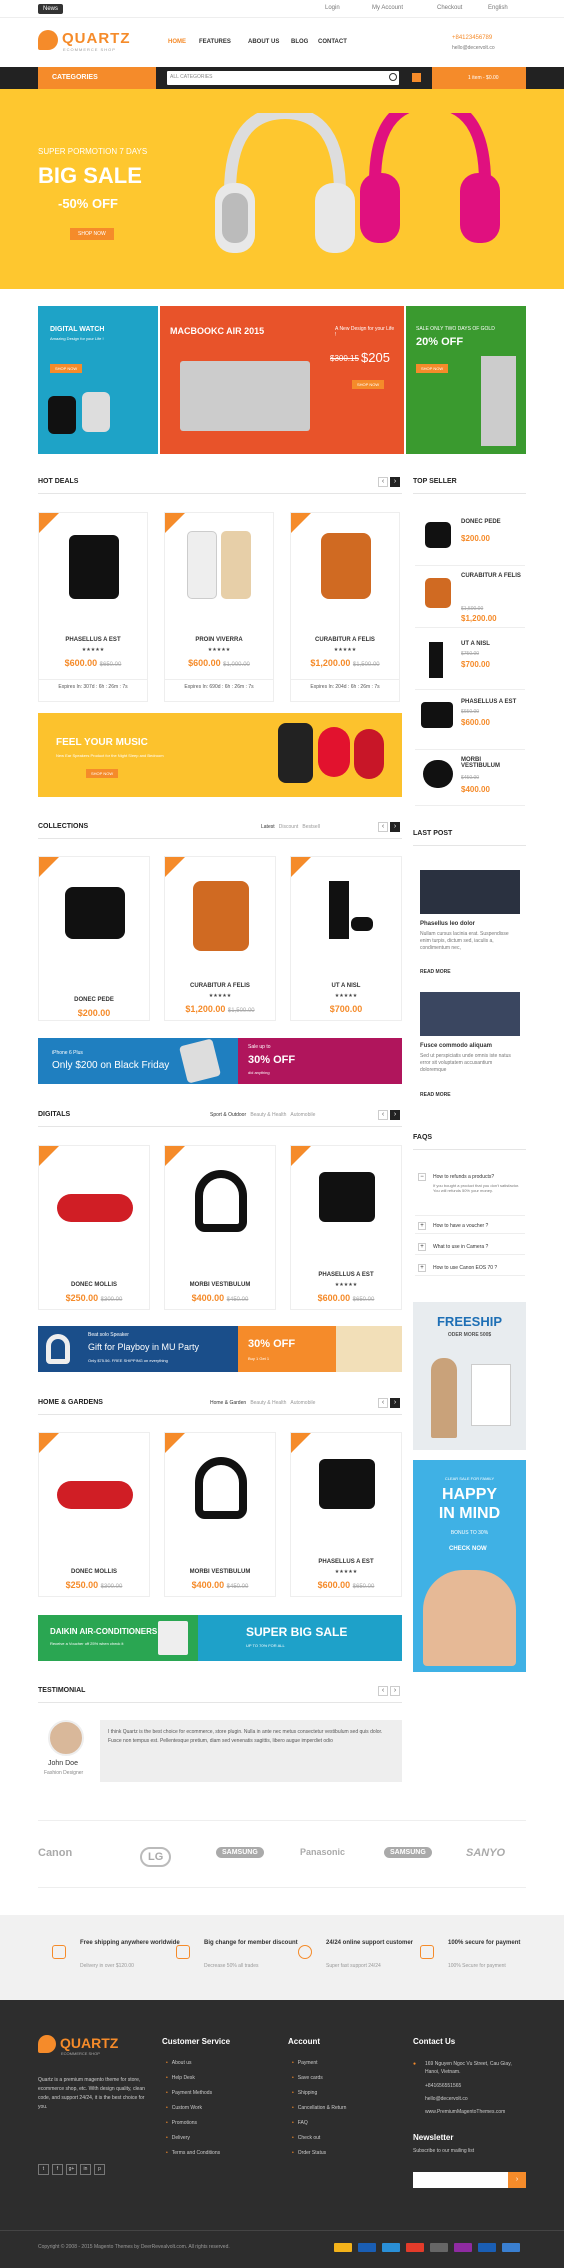 The width and height of the screenshot is (564, 2268). Describe the element at coordinates (470, 722) in the screenshot. I see `top-seller-item: PHASELLUS A EST $650.00 $600.00` at that location.